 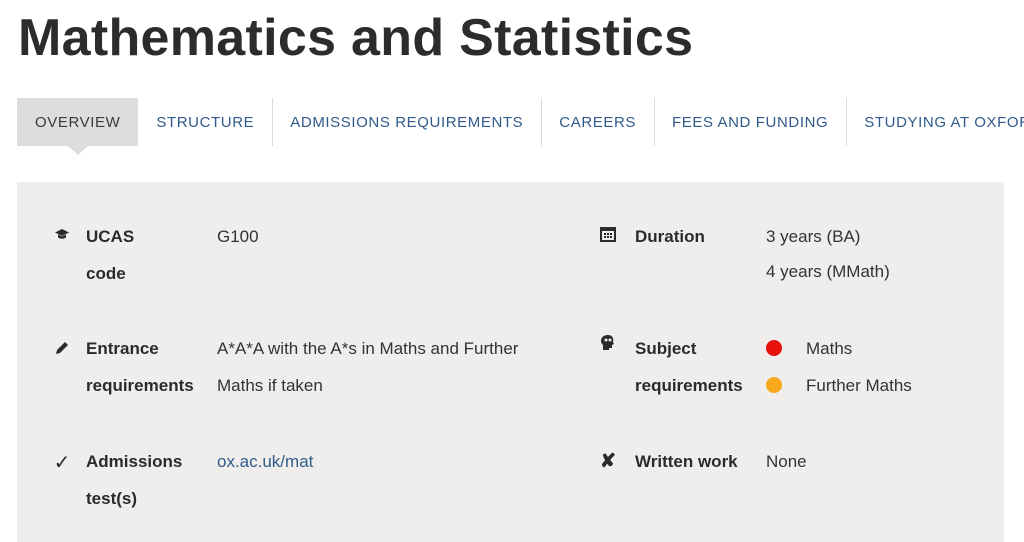 What do you see at coordinates (666, 348) in the screenshot?
I see `subject-requirements-label-line1: Subject` at bounding box center [666, 348].